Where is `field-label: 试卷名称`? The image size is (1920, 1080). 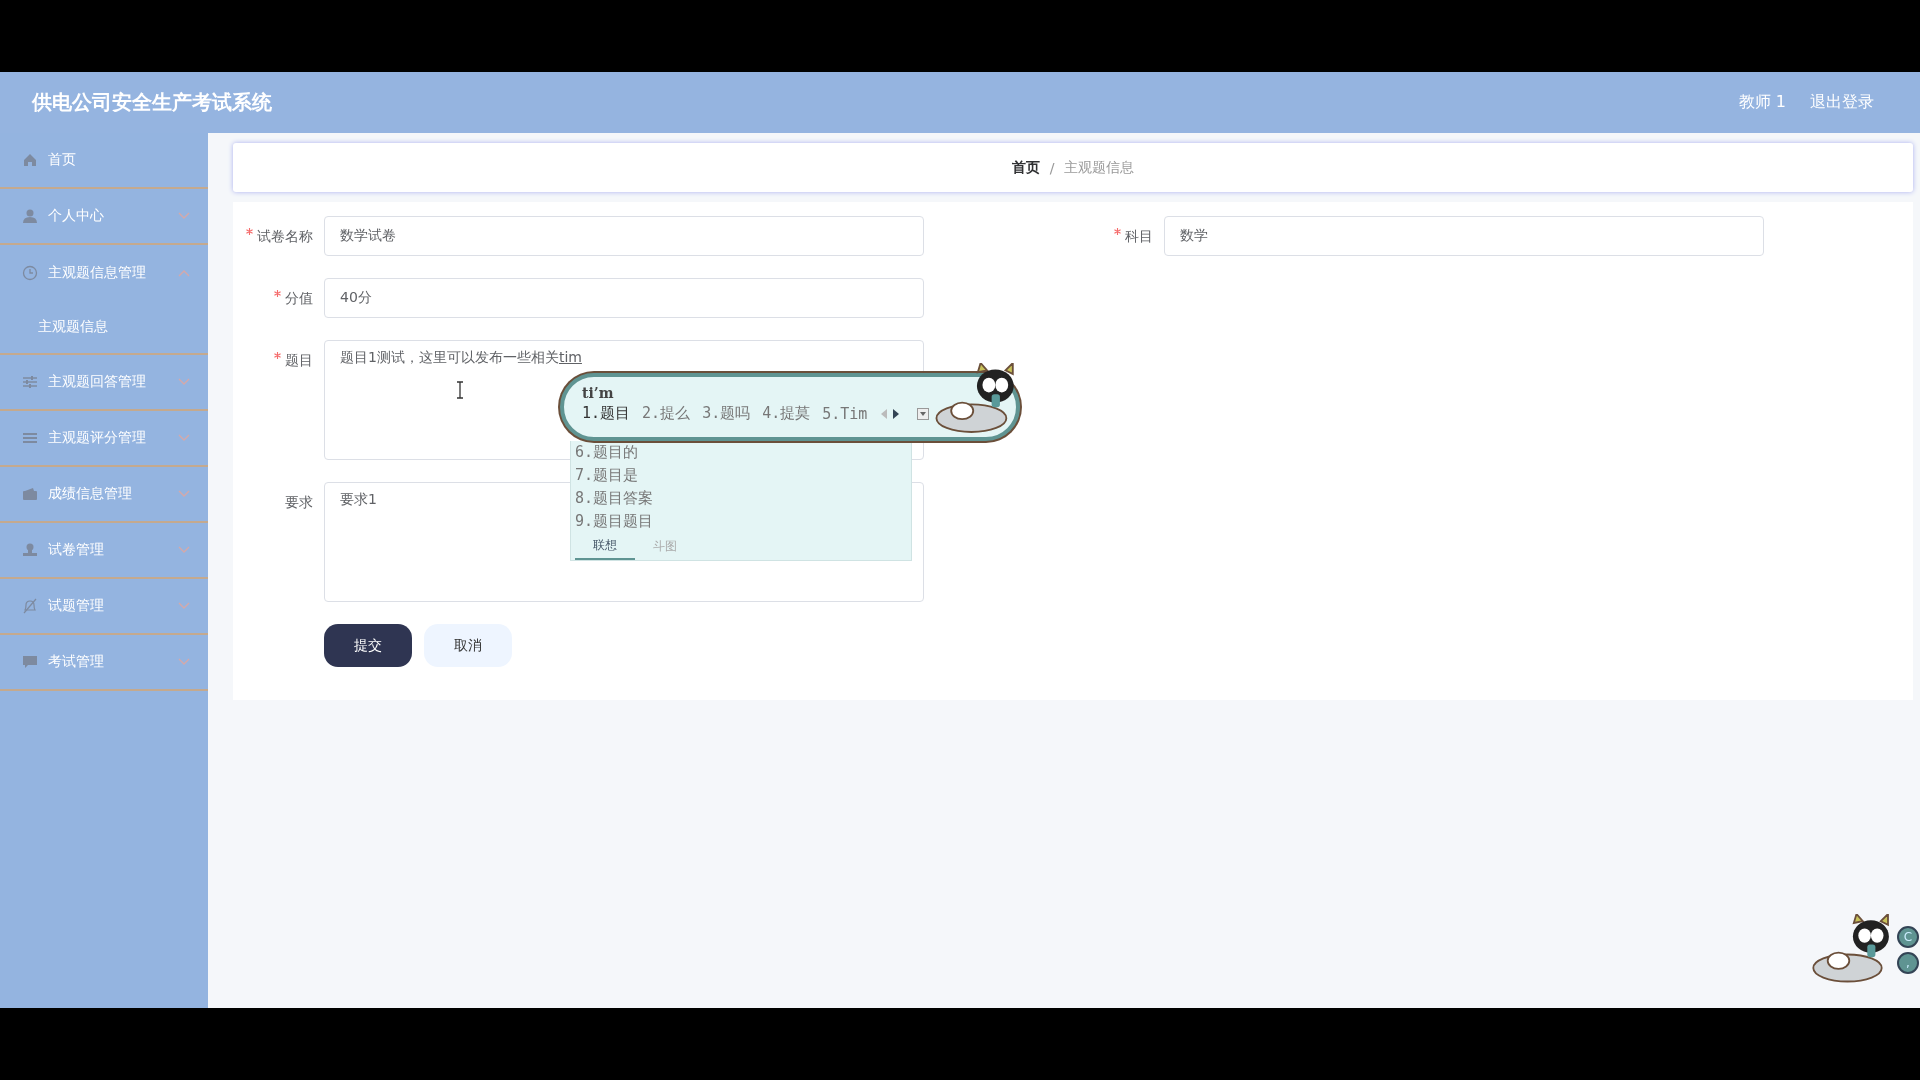
field-label: 试卷名称 is located at coordinates (285, 236).